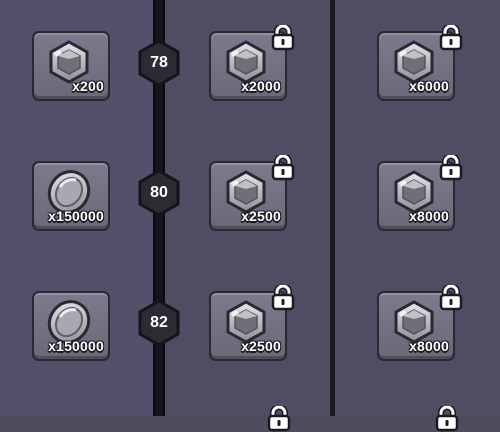 The image size is (500, 432). What do you see at coordinates (248, 66) in the screenshot?
I see `premium-reward-tile: x2000` at bounding box center [248, 66].